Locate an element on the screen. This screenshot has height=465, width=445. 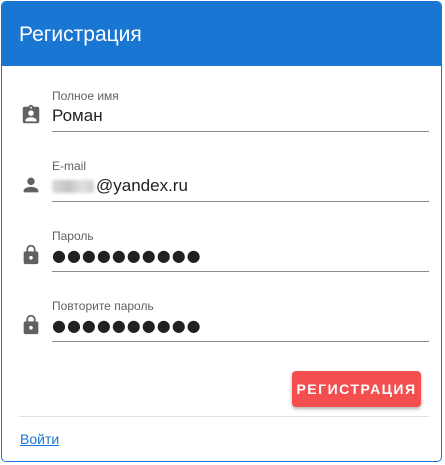
email-underline is located at coordinates (240, 201).